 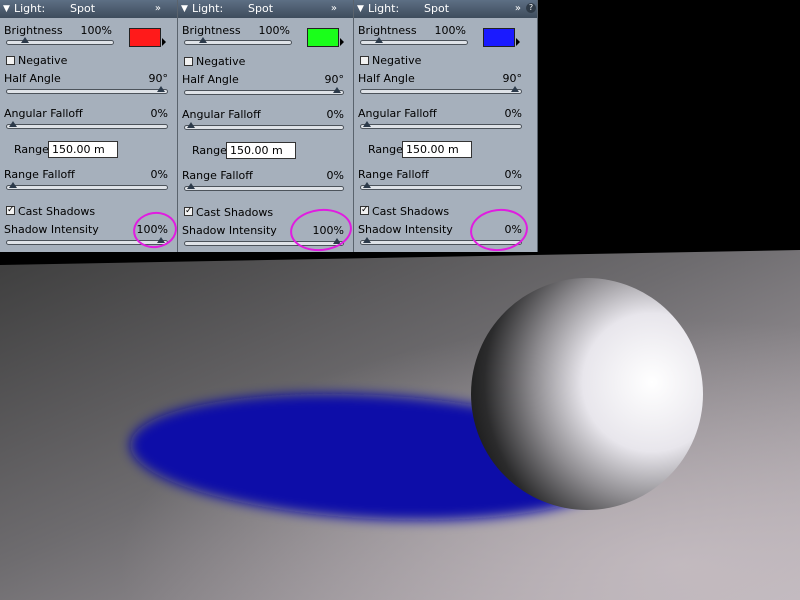 I want to click on panel-header: ▼ Light: Spot » ?, so click(x=445, y=9).